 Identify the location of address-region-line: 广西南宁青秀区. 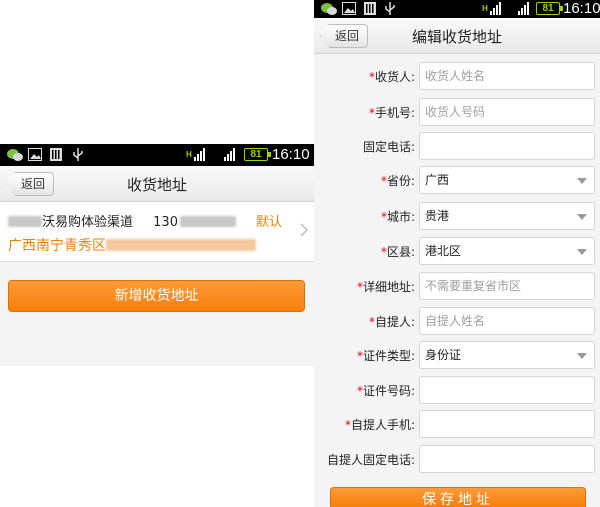
(132, 245).